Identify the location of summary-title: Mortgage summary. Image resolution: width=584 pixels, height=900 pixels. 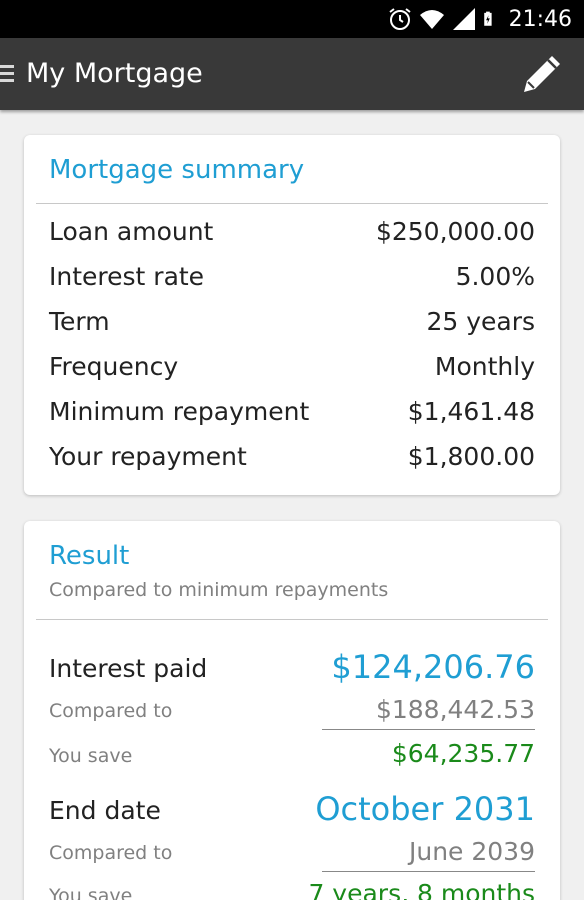
(177, 170).